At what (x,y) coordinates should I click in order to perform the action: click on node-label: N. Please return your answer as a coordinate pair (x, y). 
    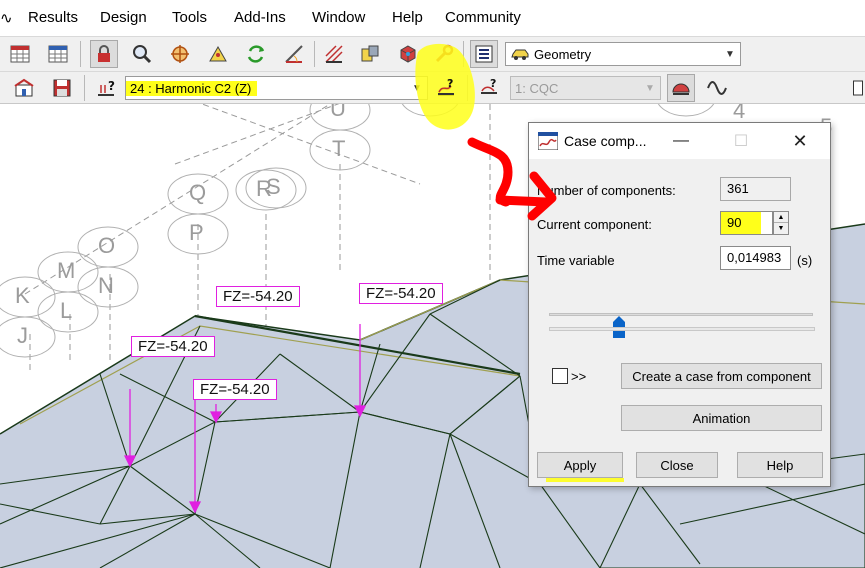
    Looking at the image, I should click on (106, 285).